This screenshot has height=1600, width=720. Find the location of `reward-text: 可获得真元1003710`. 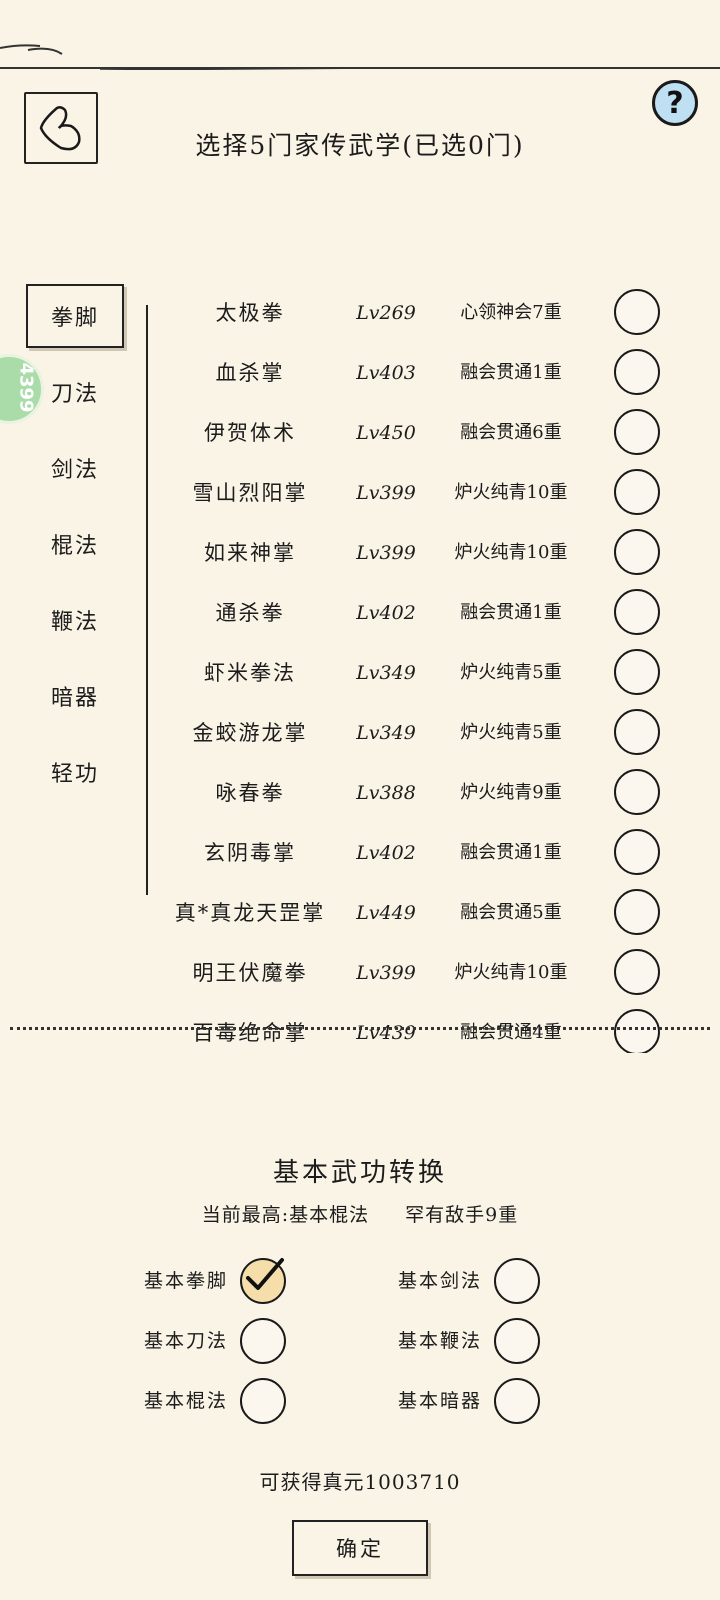

reward-text: 可获得真元1003710 is located at coordinates (360, 1482).